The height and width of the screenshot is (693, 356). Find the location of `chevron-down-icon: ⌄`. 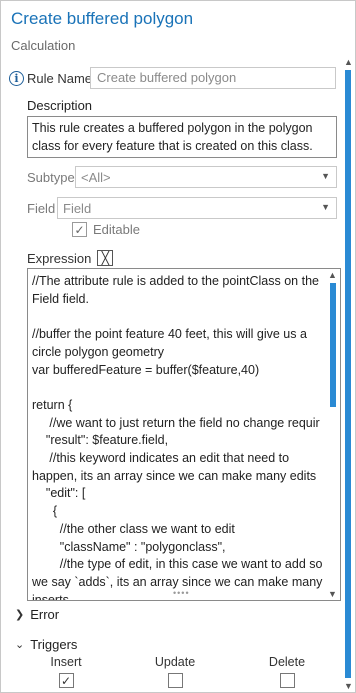

chevron-down-icon: ⌄ is located at coordinates (20, 645).